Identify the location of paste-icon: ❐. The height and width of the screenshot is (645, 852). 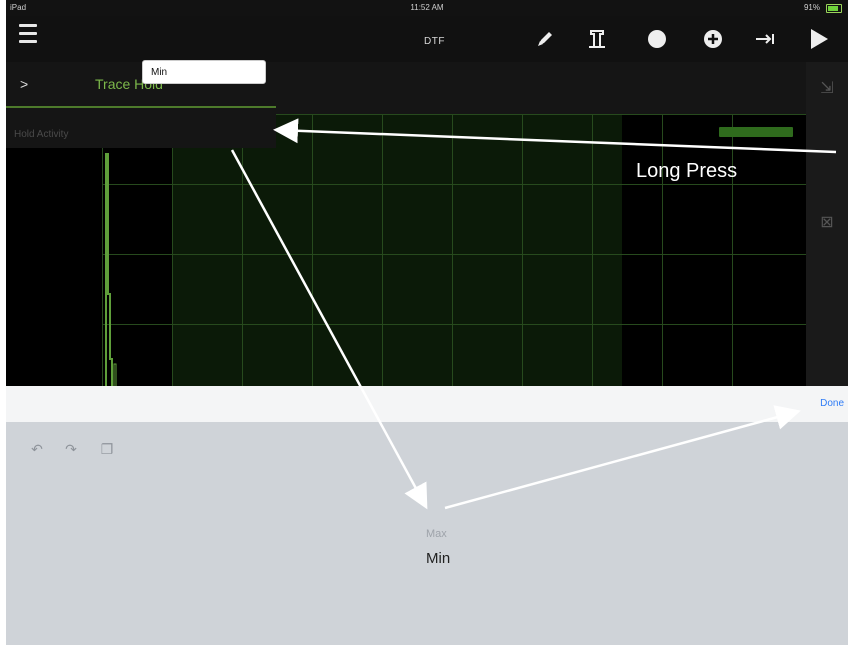
(107, 449).